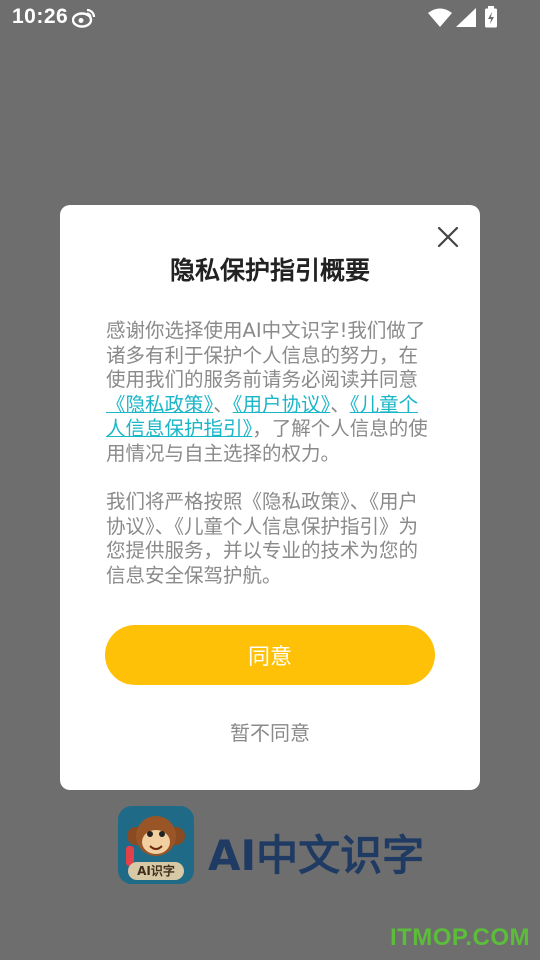  What do you see at coordinates (459, 937) in the screenshot?
I see `watermark: ITMOP.COM` at bounding box center [459, 937].